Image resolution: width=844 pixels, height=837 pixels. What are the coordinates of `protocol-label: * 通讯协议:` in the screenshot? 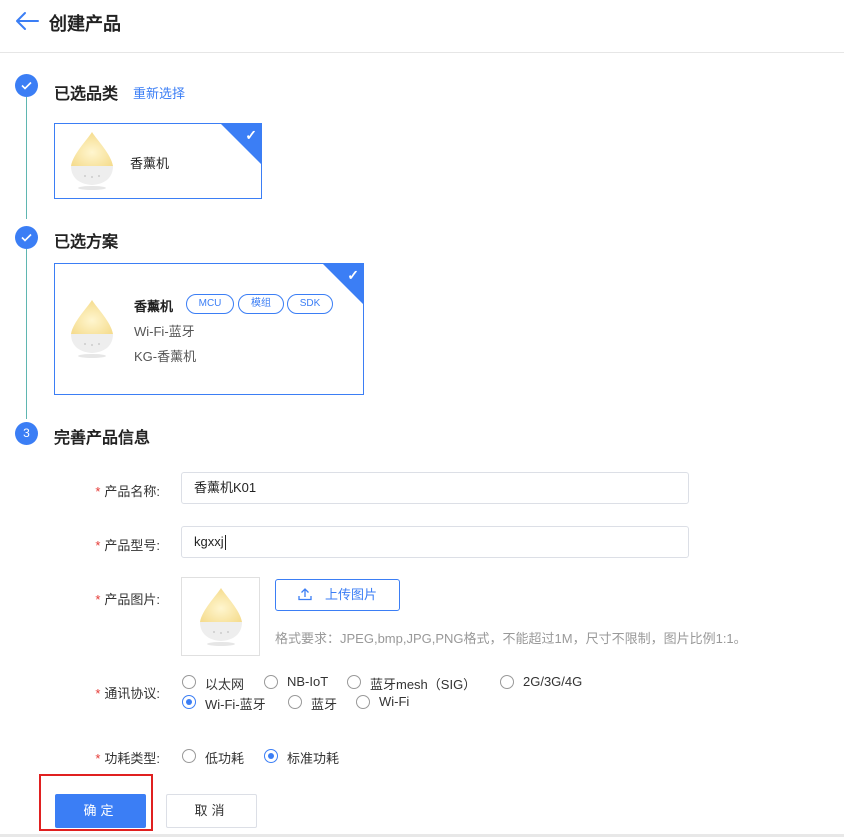 It's located at (127, 693).